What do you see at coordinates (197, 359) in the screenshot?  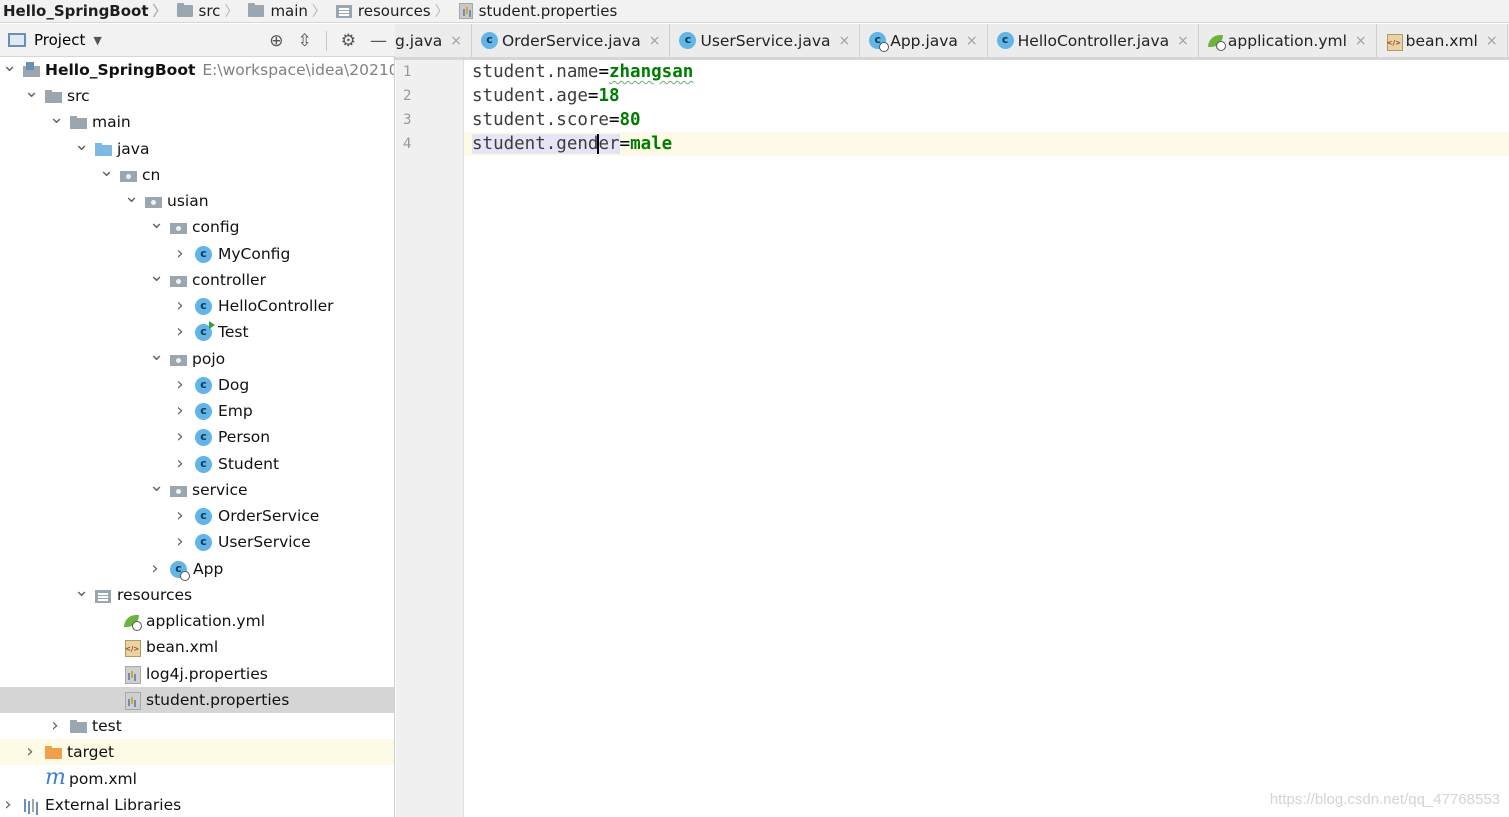 I see `tree-item-pojo: pojo` at bounding box center [197, 359].